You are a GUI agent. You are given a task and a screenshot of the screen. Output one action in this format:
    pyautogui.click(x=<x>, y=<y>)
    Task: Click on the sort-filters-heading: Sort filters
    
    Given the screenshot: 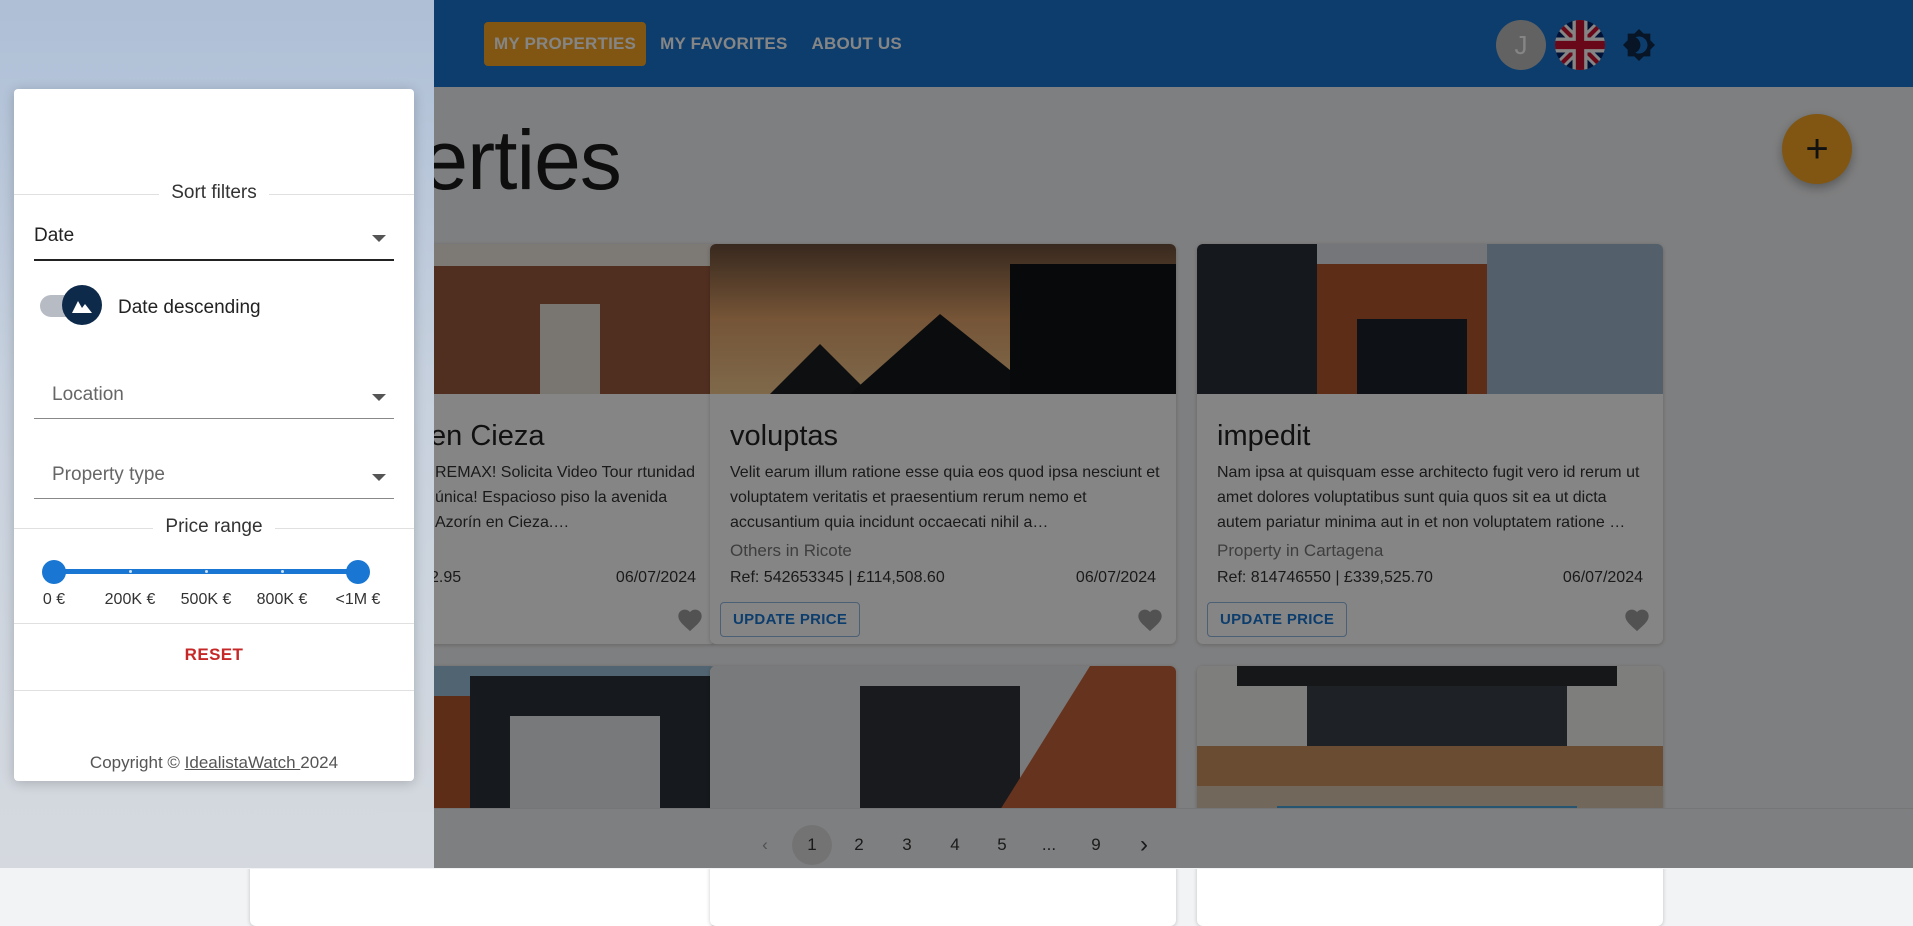 What is the action you would take?
    pyautogui.click(x=214, y=194)
    